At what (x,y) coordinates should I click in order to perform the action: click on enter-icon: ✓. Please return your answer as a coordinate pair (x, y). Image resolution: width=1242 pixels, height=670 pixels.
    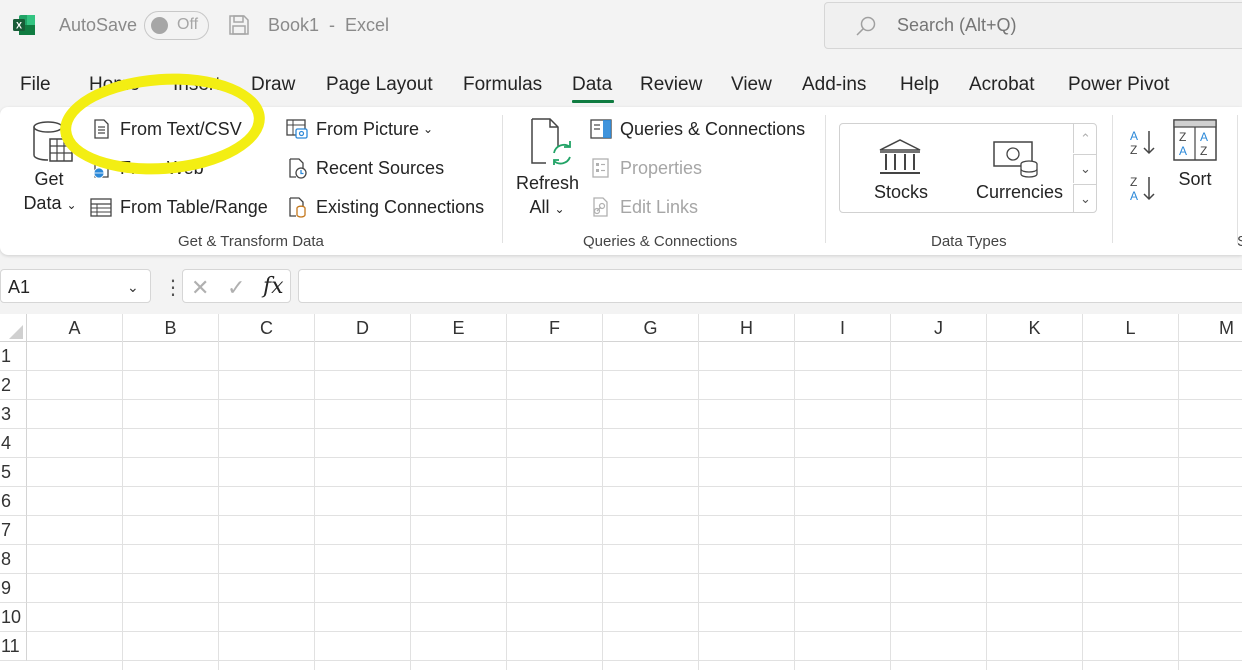
    Looking at the image, I should click on (236, 288).